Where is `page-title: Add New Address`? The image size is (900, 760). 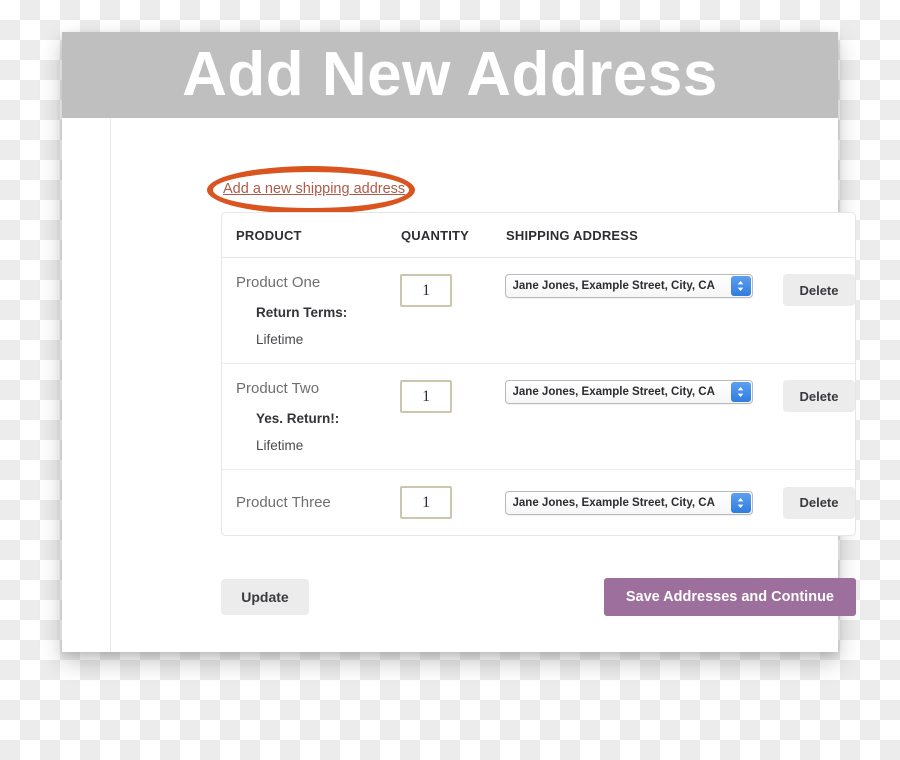 page-title: Add New Address is located at coordinates (450, 74).